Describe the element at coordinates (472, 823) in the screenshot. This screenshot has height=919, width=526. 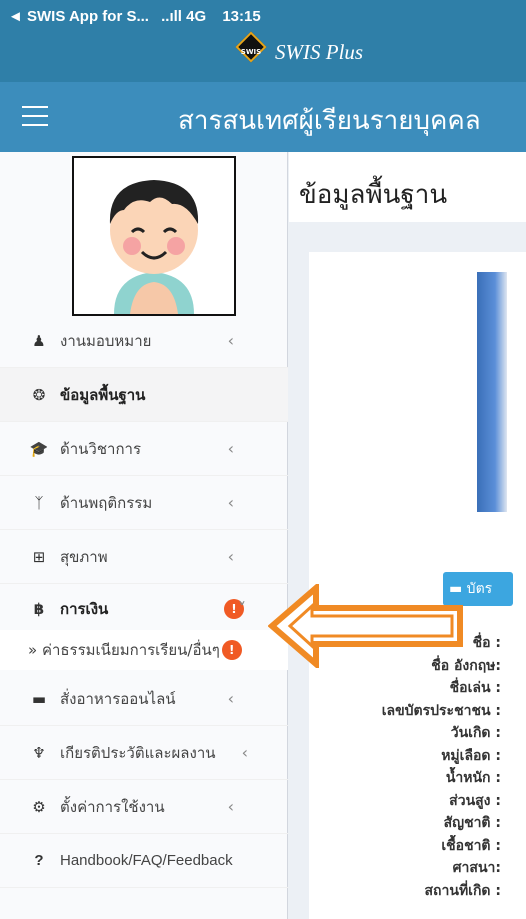
I see `field-label: สัญชาติ :` at that location.